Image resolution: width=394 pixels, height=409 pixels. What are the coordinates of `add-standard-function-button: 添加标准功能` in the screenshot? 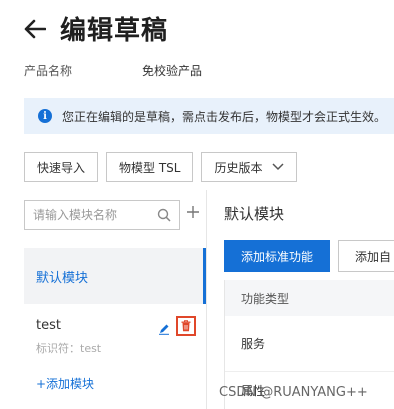 It's located at (277, 256).